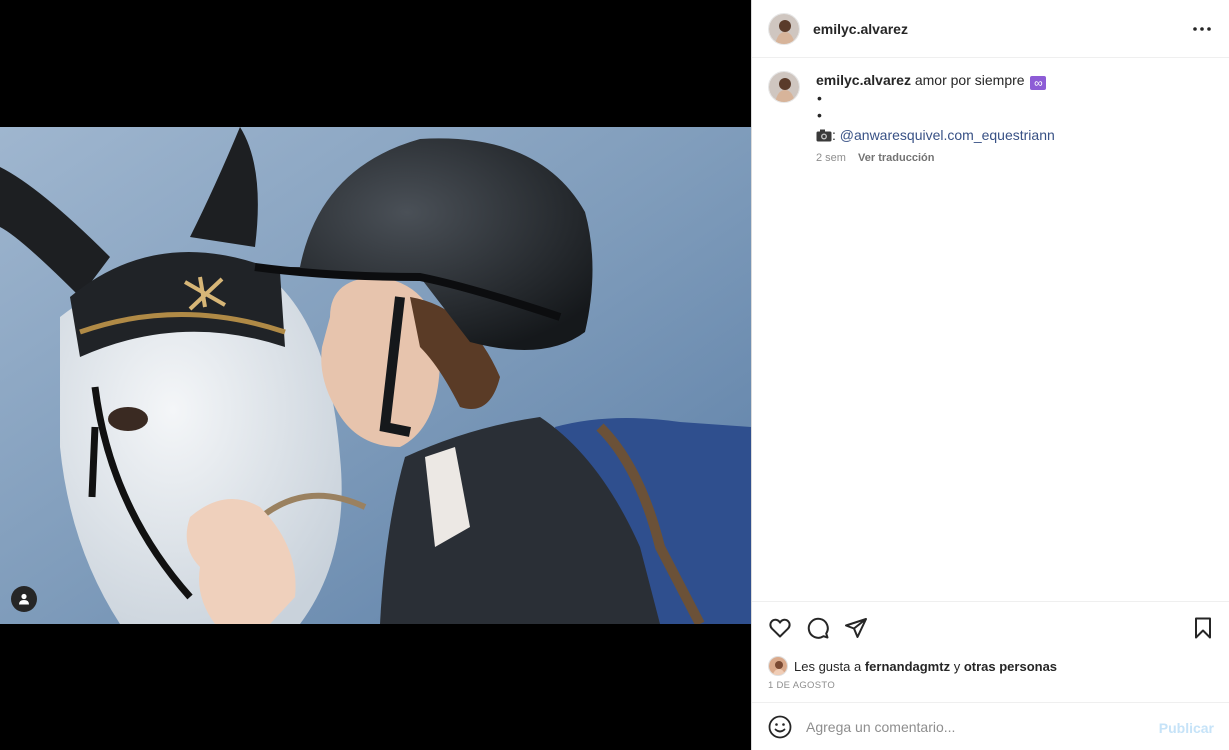 The image size is (1229, 750). I want to click on photo-credit: : @anwaresquivel.com_equestriann, so click(935, 135).